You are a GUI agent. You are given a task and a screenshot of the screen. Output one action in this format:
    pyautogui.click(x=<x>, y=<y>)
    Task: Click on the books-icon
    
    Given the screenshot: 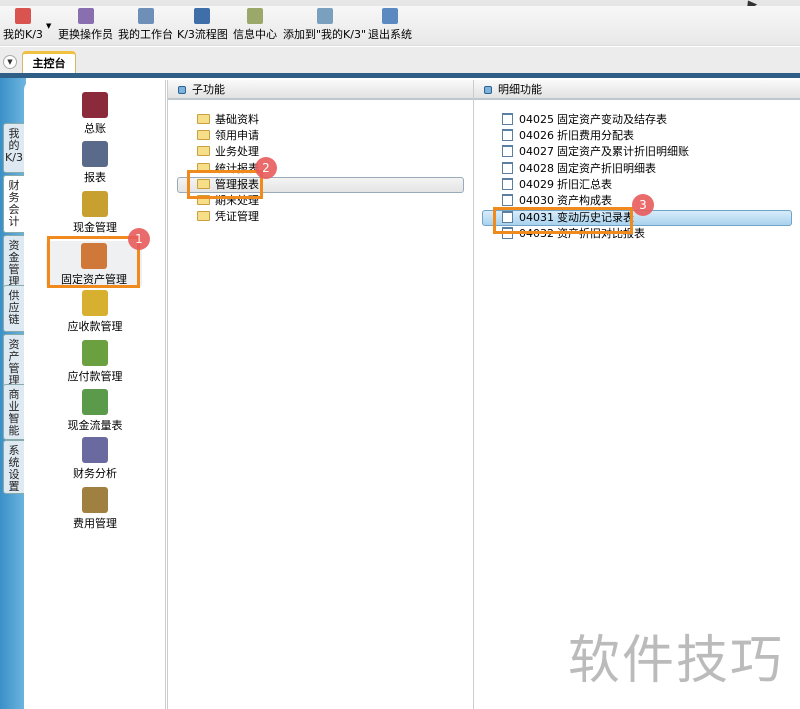 What is the action you would take?
    pyautogui.click(x=95, y=105)
    